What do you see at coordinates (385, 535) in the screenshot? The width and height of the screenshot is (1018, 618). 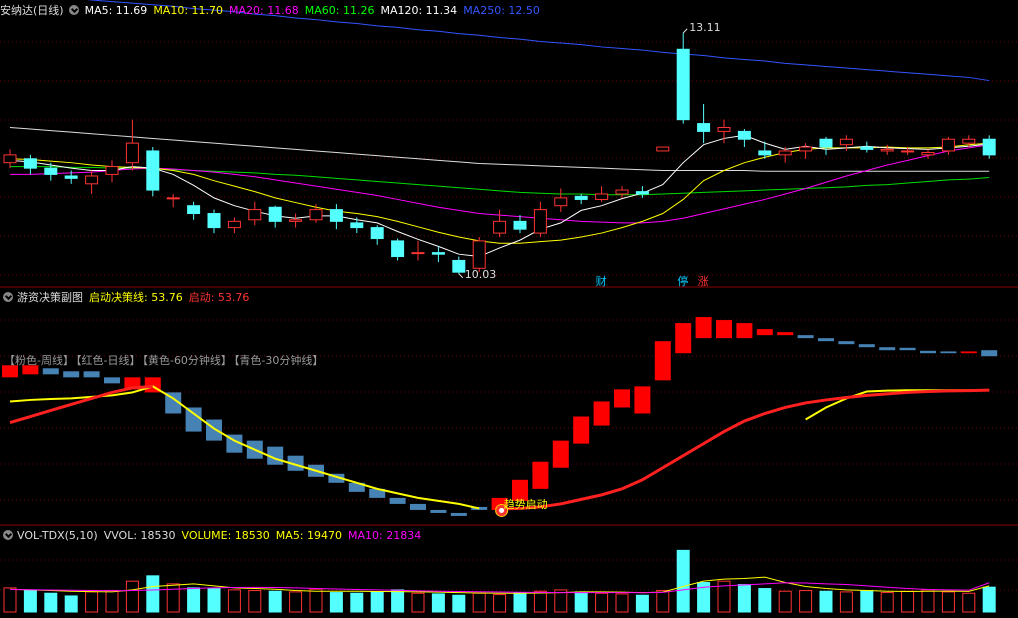 I see `vol-label-3: MA10: 21834` at bounding box center [385, 535].